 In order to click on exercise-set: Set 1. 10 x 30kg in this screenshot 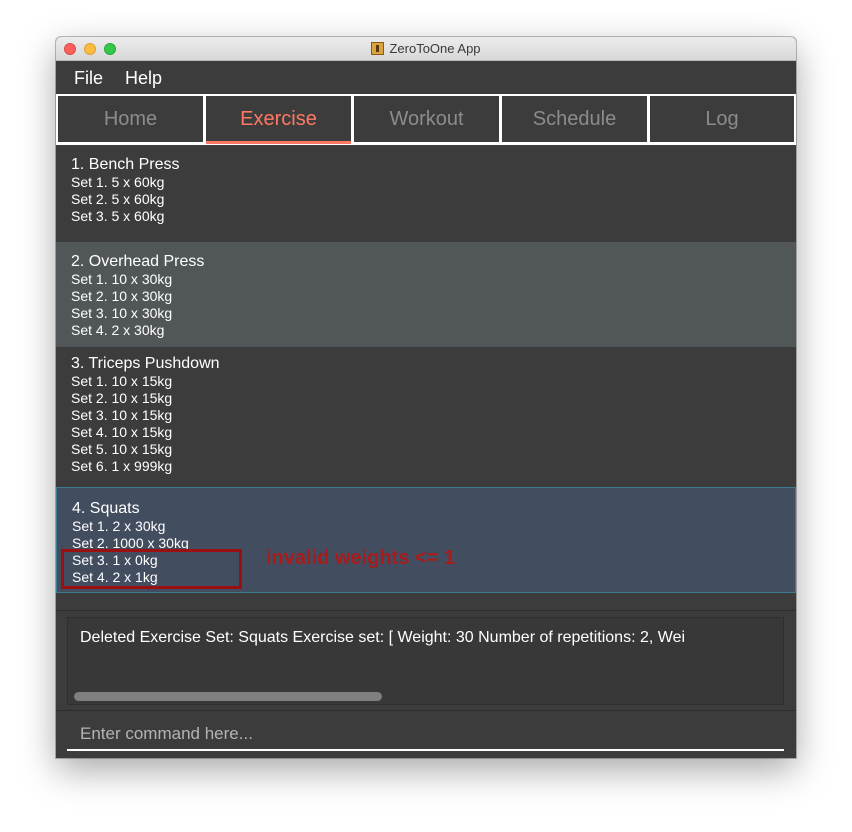, I will do `click(122, 279)`.